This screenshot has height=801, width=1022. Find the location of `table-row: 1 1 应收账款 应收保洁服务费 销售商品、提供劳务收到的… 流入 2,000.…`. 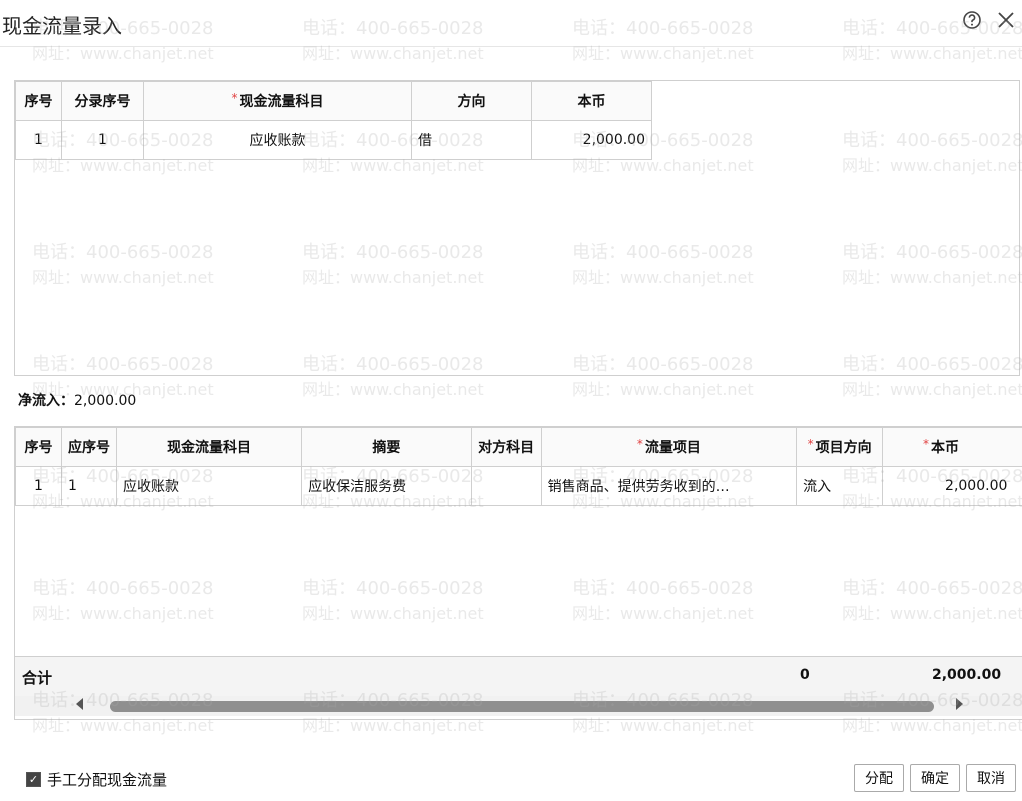

table-row: 1 1 应收账款 应收保洁服务费 销售商品、提供劳务收到的… 流入 2,000.… is located at coordinates (518, 486).